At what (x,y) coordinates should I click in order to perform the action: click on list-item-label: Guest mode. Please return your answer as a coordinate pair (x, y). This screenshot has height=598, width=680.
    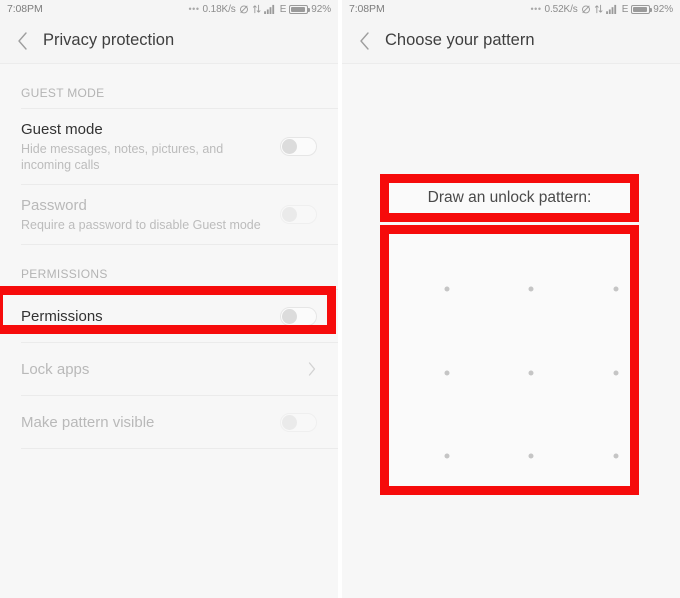
    Looking at the image, I should click on (62, 129).